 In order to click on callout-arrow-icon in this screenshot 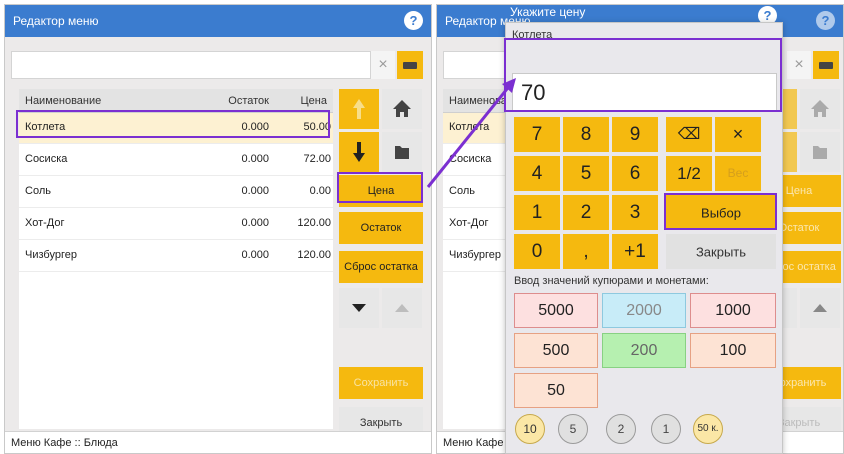, I will do `click(471, 133)`.